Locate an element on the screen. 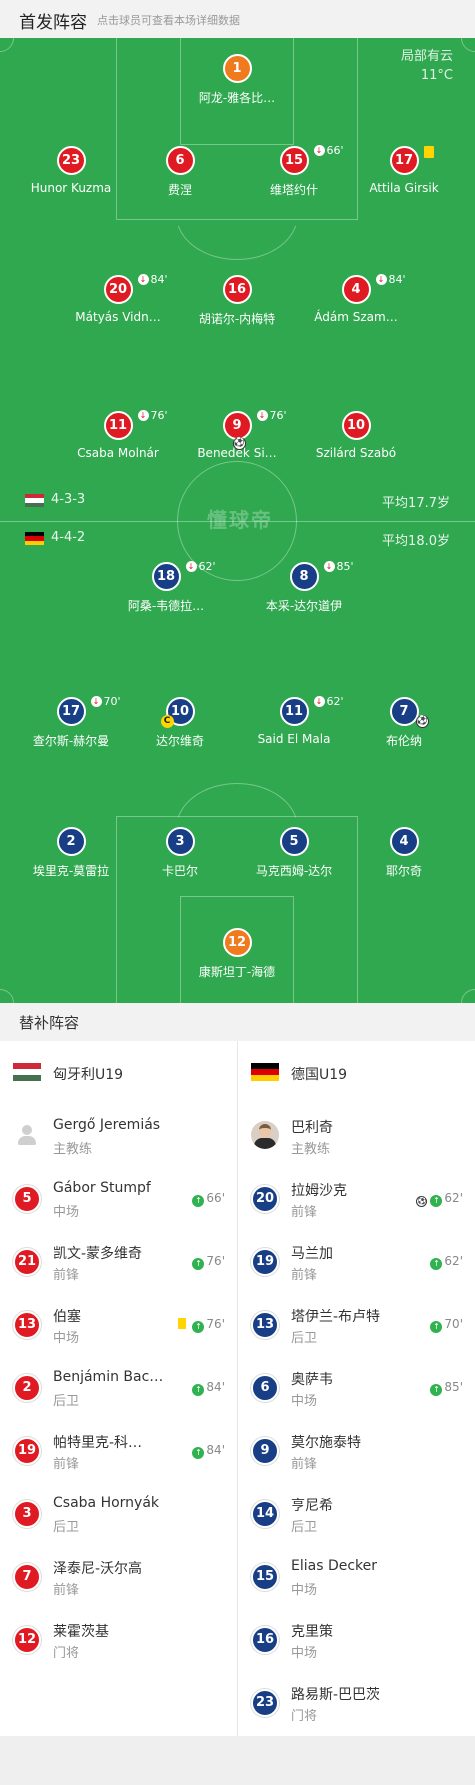 The image size is (475, 1785). pitch-player: 4 耶尔奇 is located at coordinates (404, 853).